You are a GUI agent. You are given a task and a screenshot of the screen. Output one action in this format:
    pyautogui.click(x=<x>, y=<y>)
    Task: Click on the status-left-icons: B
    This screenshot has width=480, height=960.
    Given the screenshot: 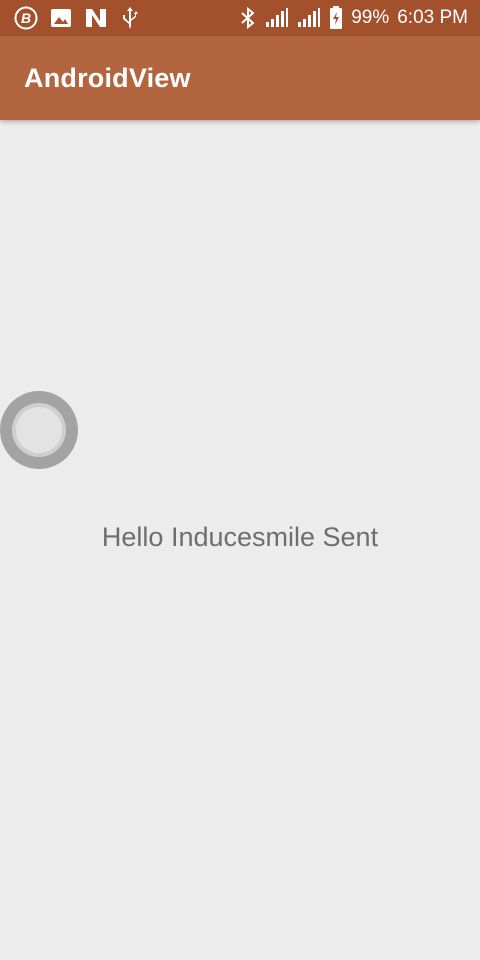 What is the action you would take?
    pyautogui.click(x=77, y=18)
    